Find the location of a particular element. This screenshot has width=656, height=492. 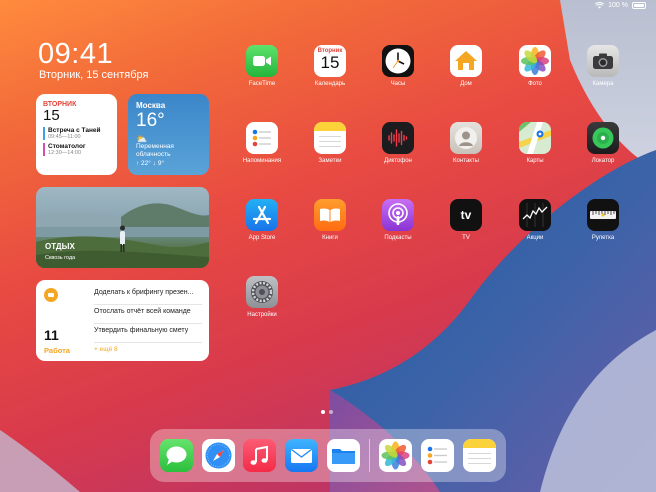

calendar-event-time: 09:45—11:00 is located at coordinates (64, 137).